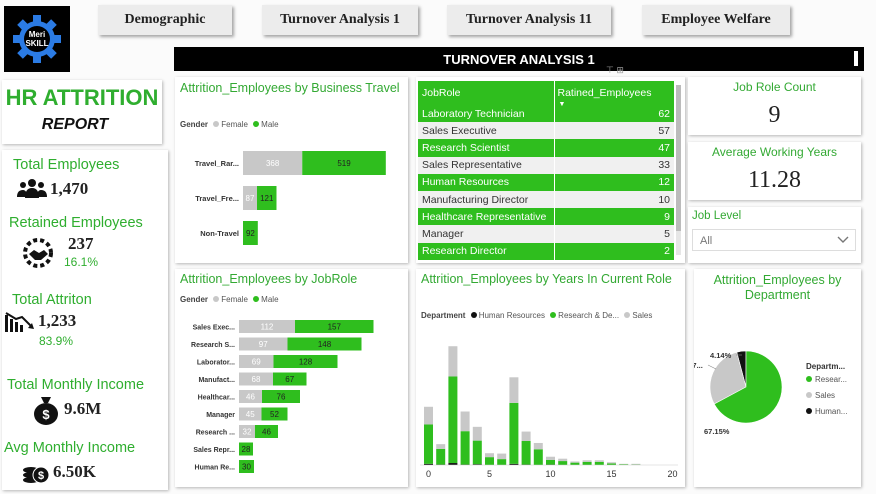 This screenshot has height=494, width=876. I want to click on tab-demographic: Demographic, so click(165, 20).